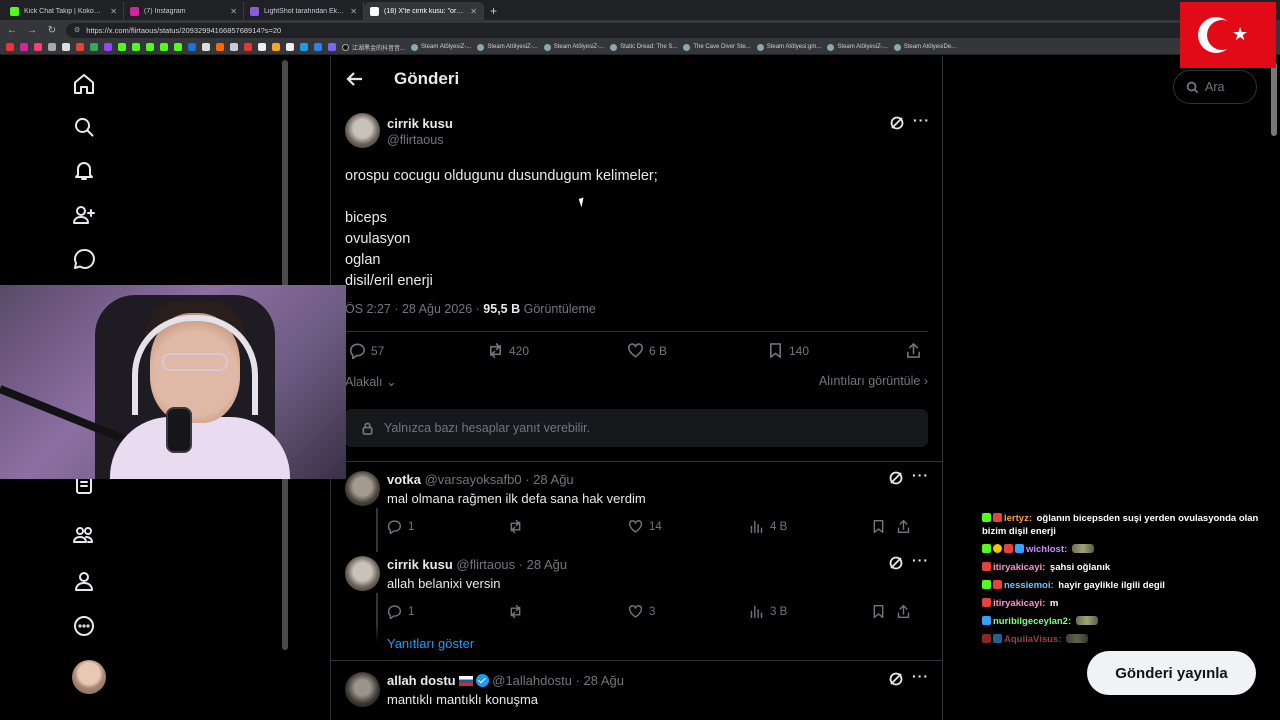 The width and height of the screenshot is (1280, 720). What do you see at coordinates (84, 581) in the screenshot?
I see `profile-icon` at bounding box center [84, 581].